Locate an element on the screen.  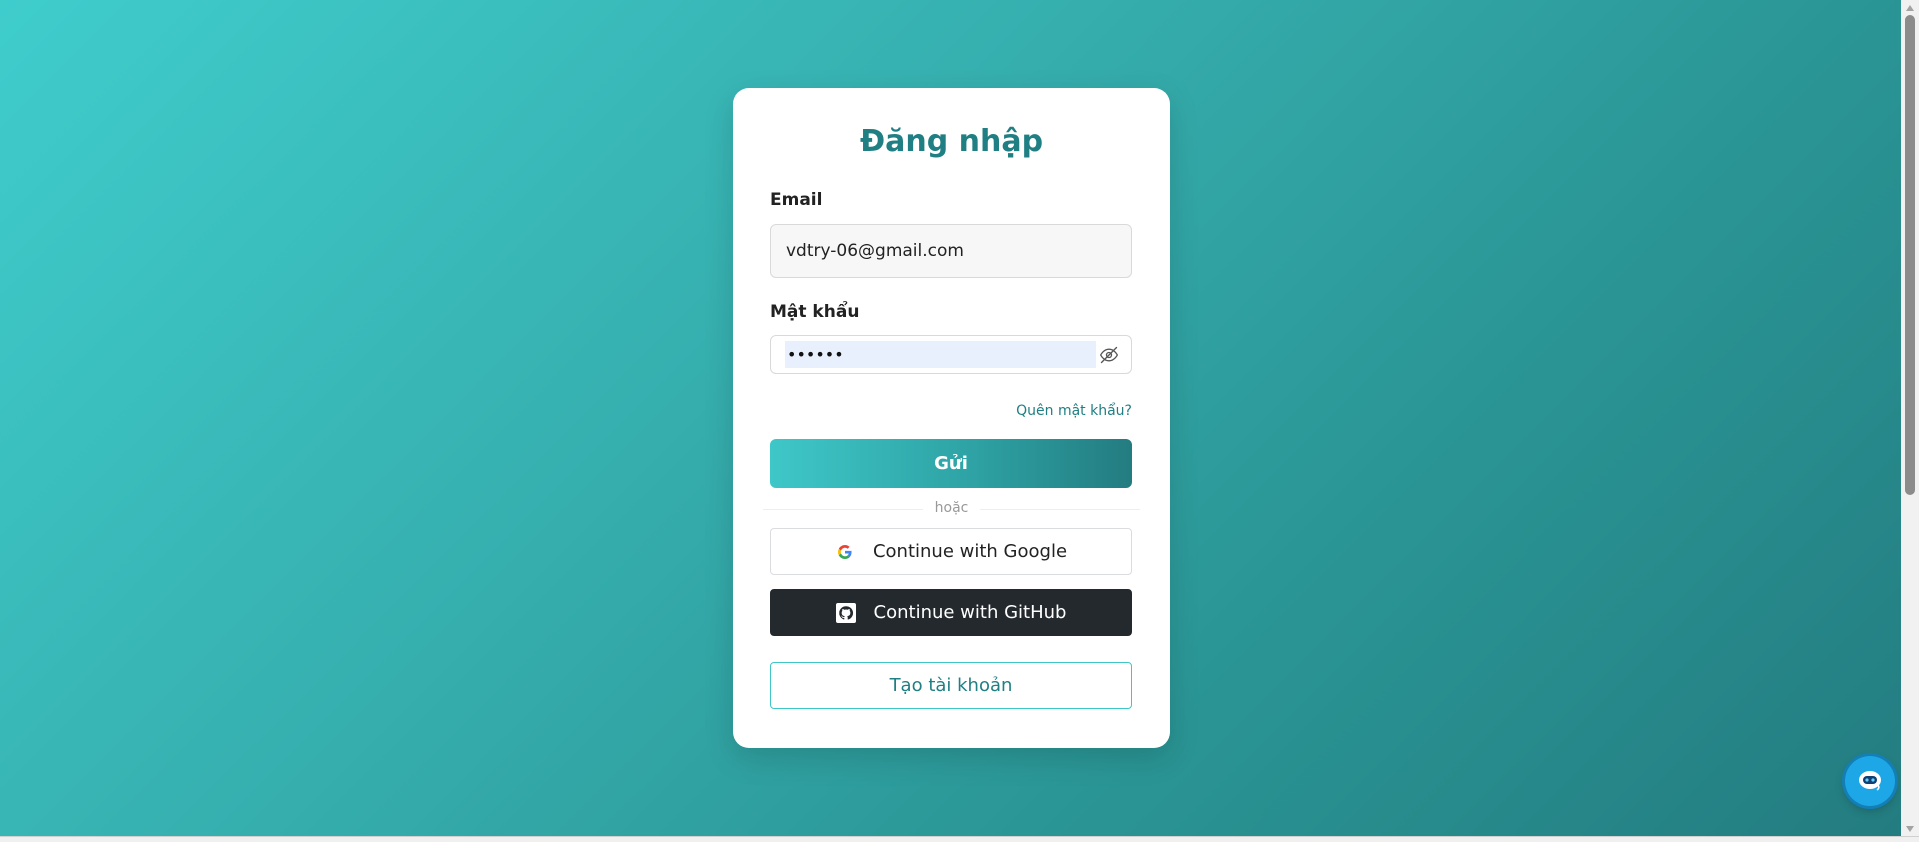
google-login-button: Continue with Google is located at coordinates (951, 551).